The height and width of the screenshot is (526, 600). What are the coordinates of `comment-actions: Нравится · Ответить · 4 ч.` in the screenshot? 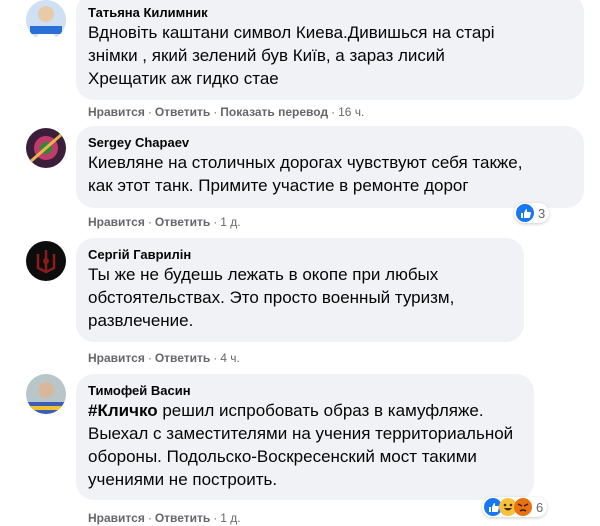 It's located at (164, 358).